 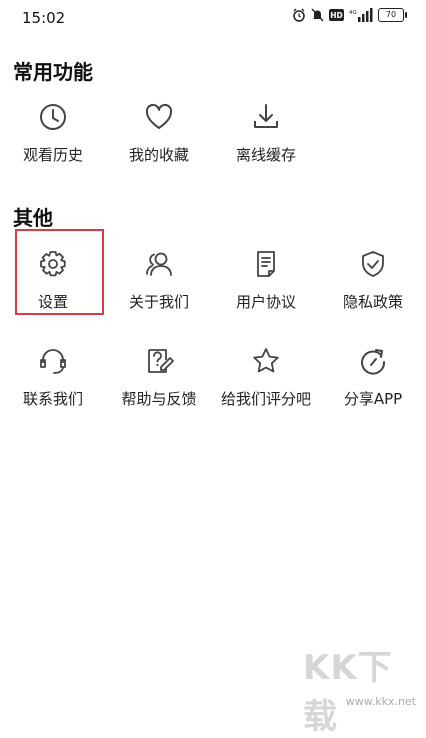 I want to click on signal-icon: 4G, so click(x=361, y=15).